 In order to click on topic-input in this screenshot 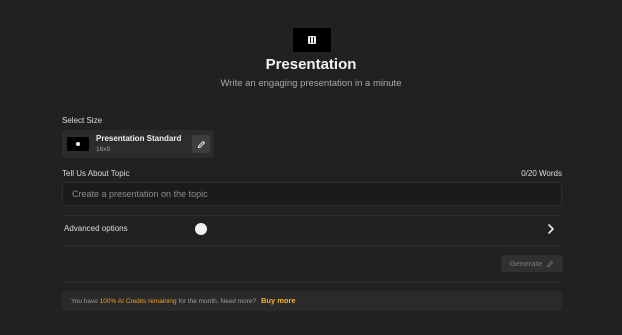, I will do `click(312, 194)`.